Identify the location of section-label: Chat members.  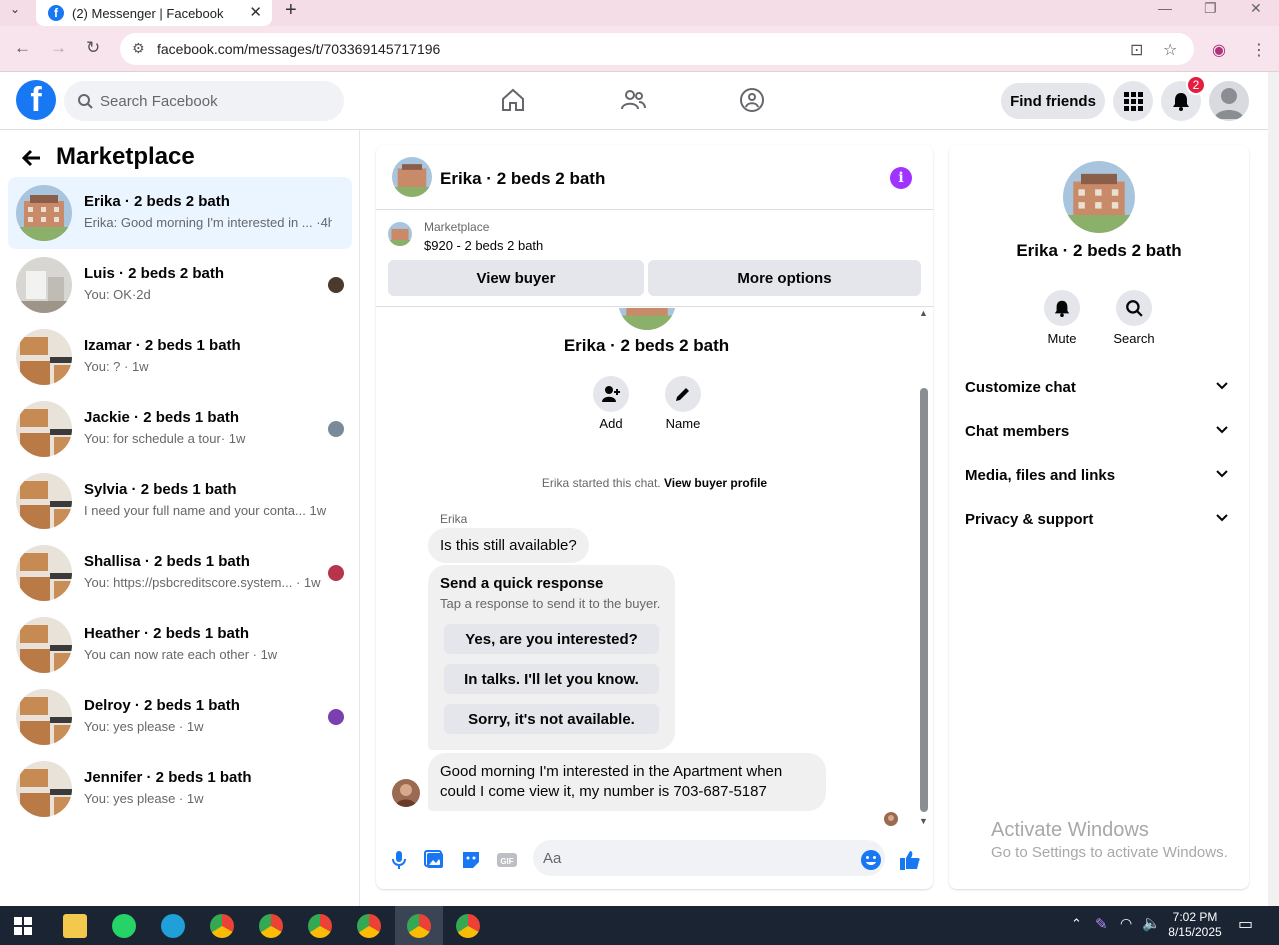
(1017, 431).